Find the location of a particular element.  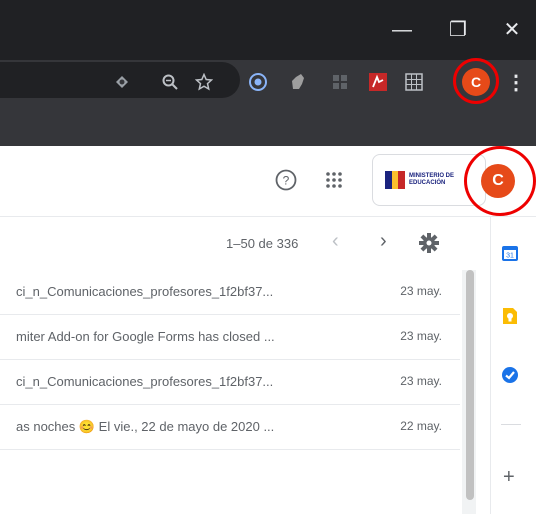

gear-icon is located at coordinates (429, 243).